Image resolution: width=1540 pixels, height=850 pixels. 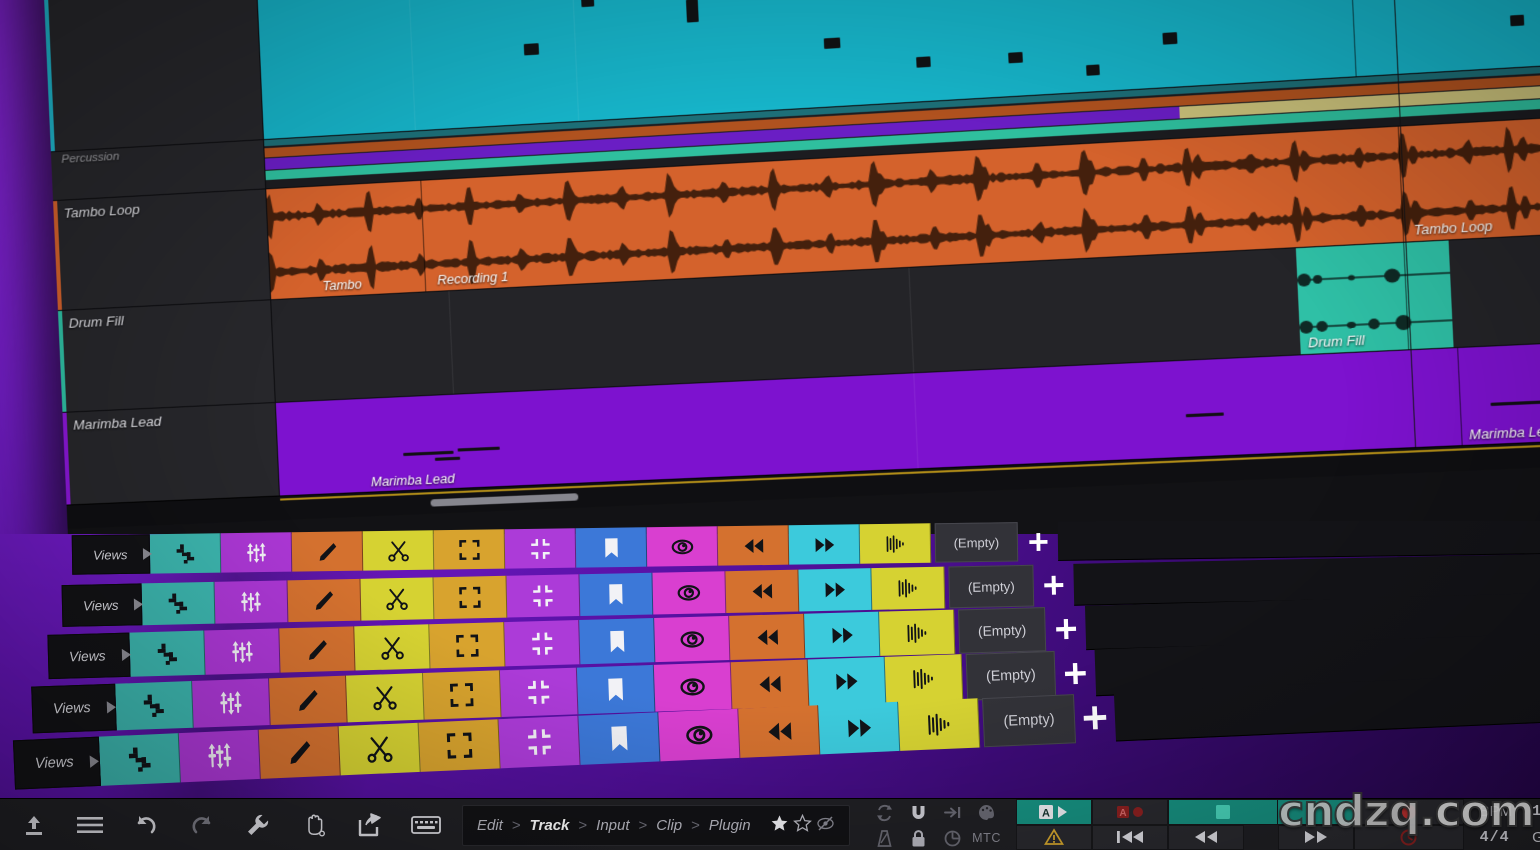 What do you see at coordinates (90, 824) in the screenshot?
I see `menu-icon` at bounding box center [90, 824].